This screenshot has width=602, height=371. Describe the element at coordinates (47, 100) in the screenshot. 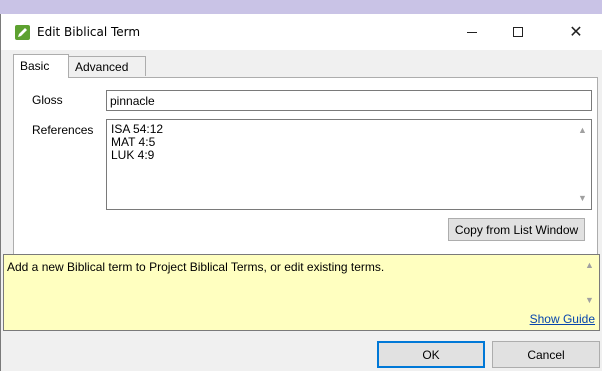

I see `gloss-label: Gloss` at that location.